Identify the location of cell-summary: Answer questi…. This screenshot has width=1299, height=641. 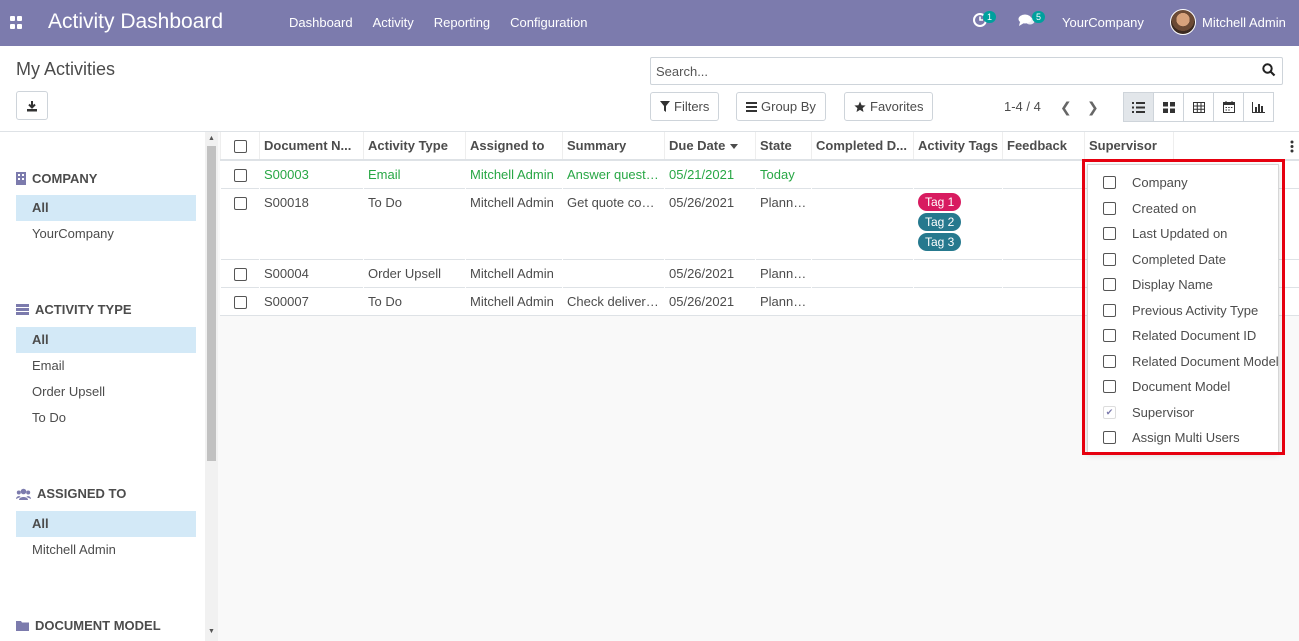
(613, 174).